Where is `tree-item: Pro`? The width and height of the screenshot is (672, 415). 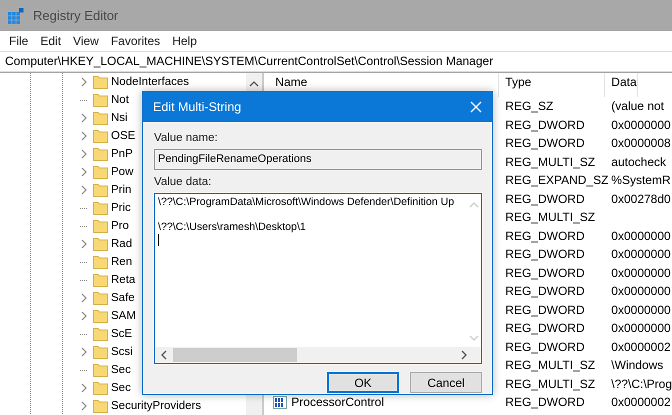
tree-item: Pro is located at coordinates (120, 226).